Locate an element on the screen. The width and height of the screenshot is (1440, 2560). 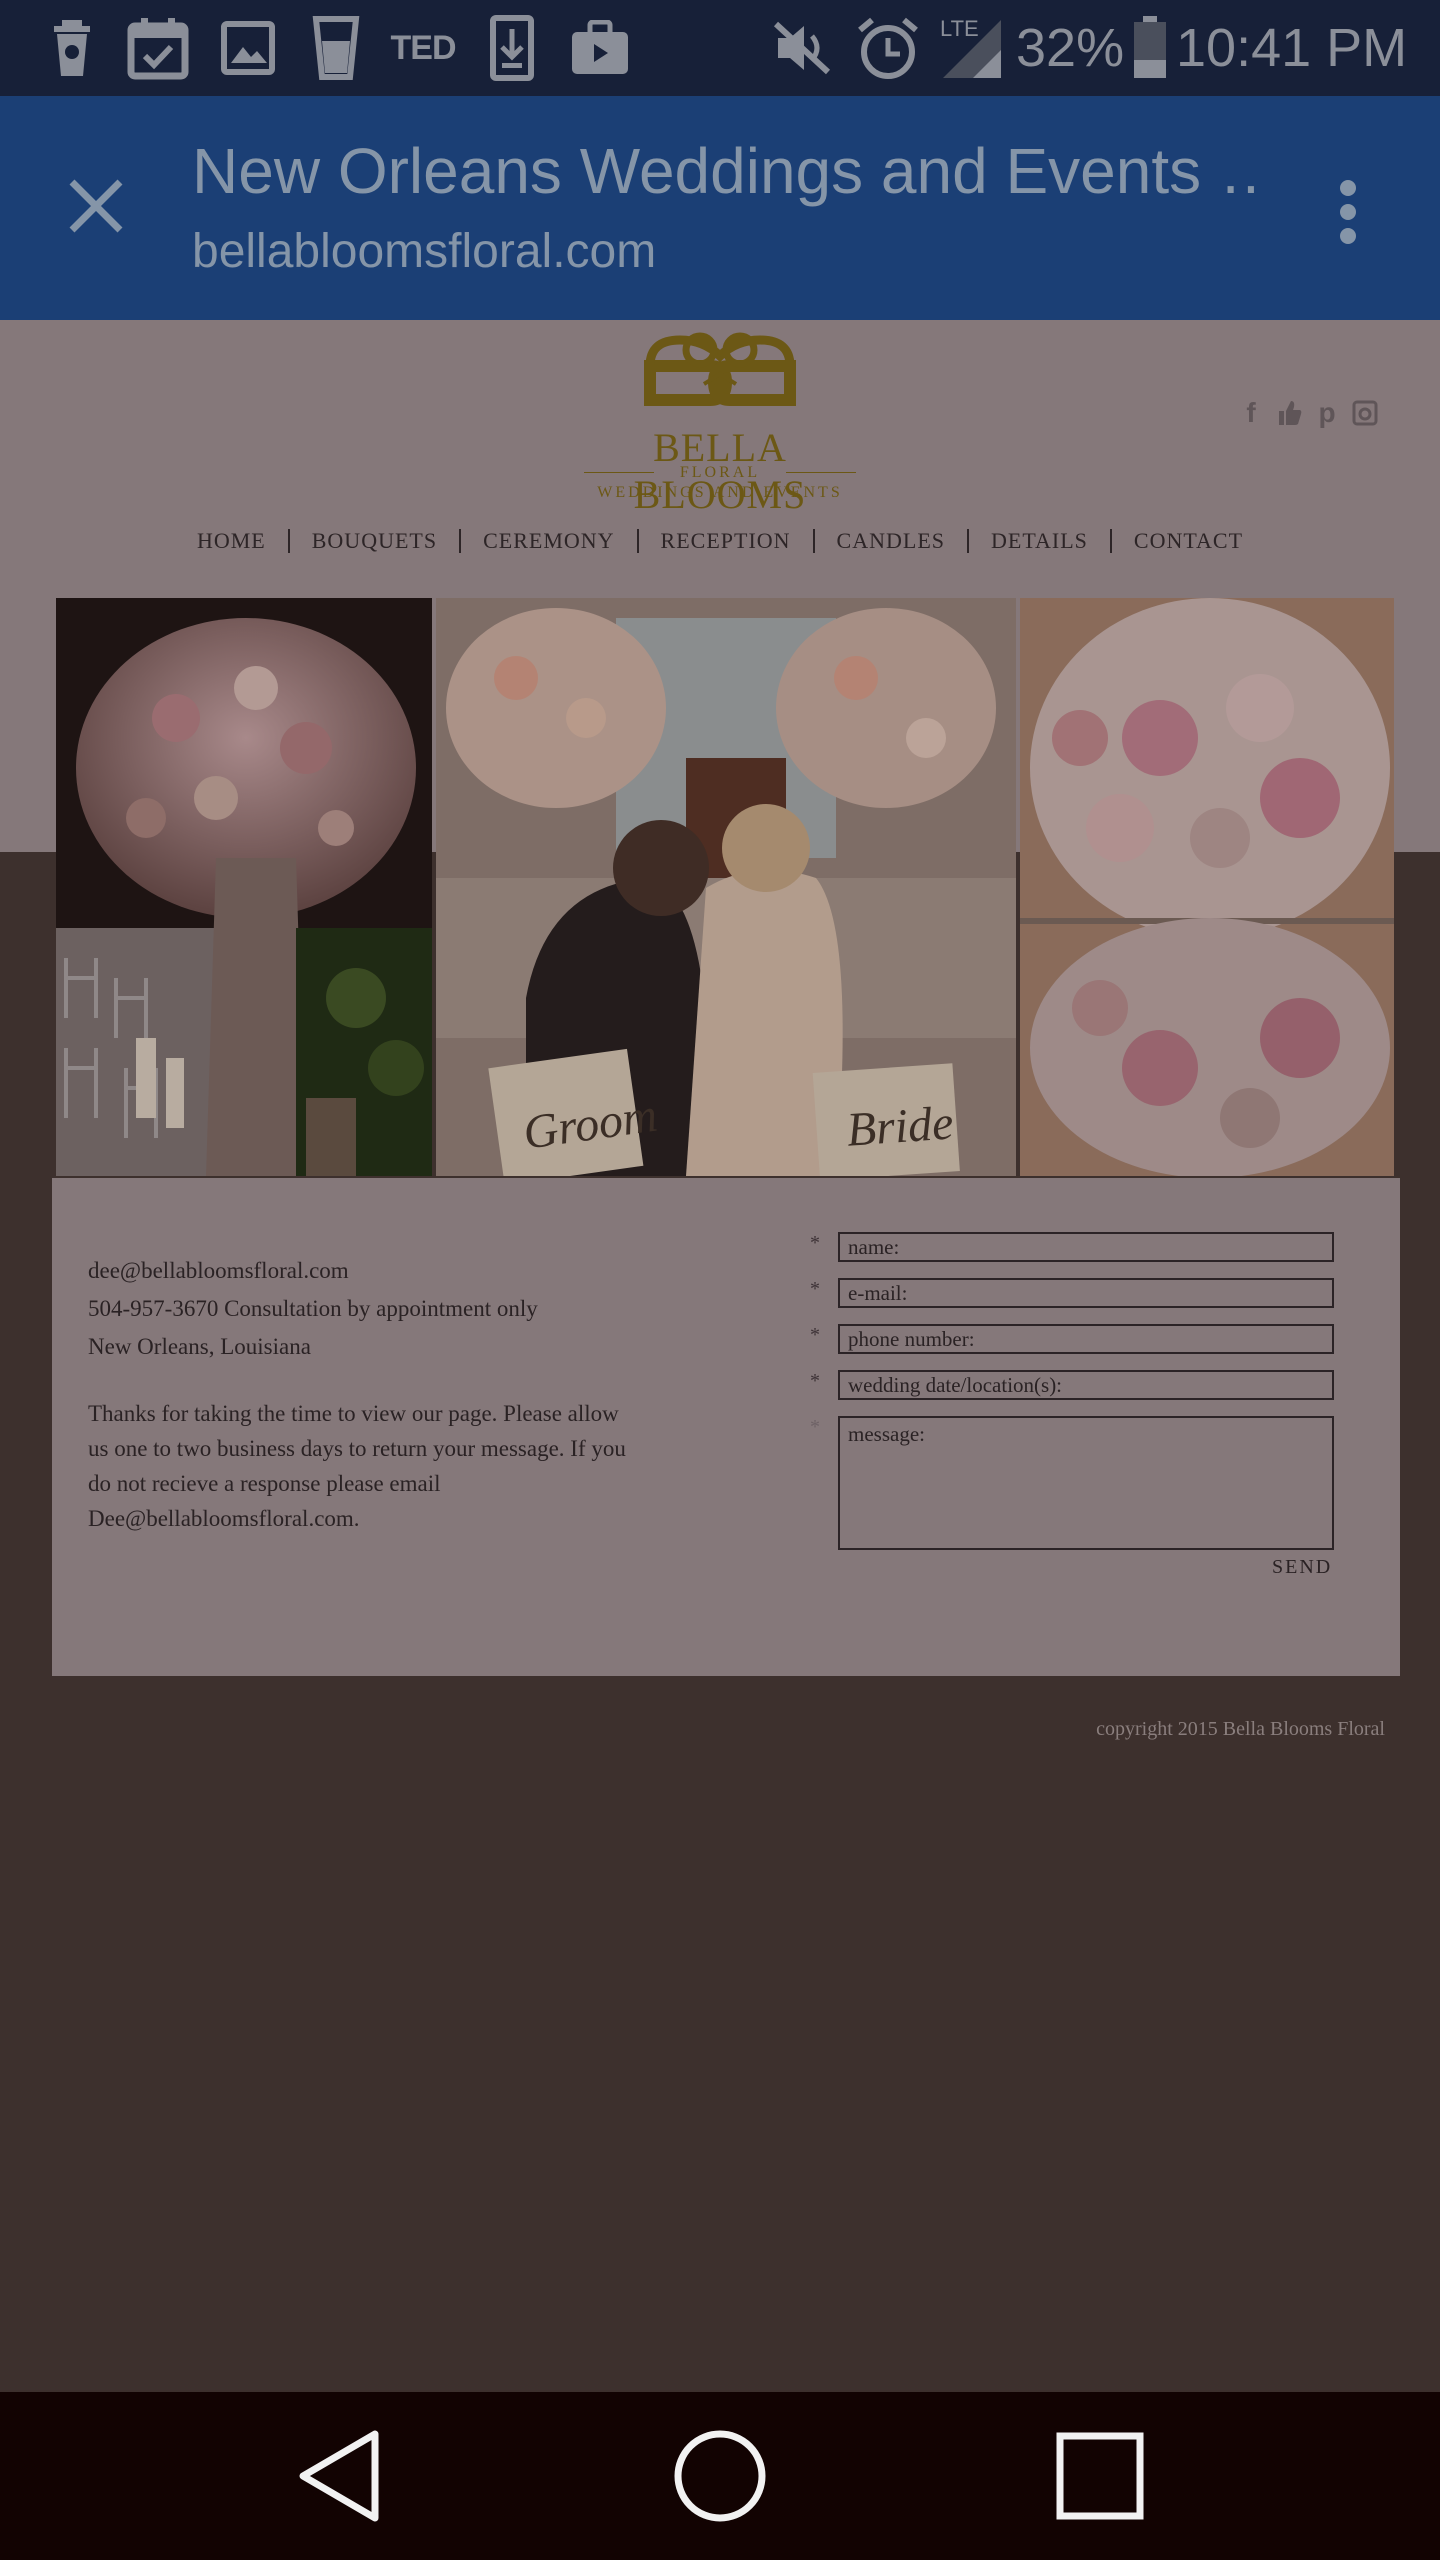
form-row-message: * is located at coordinates (1072, 1483).